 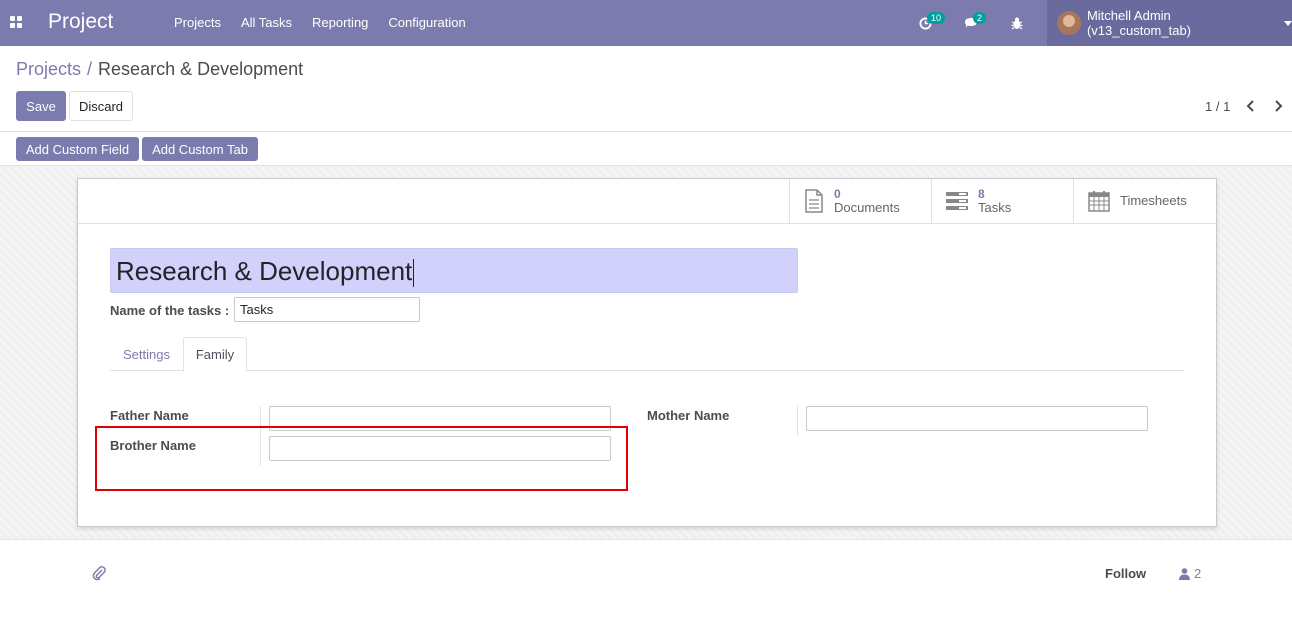 What do you see at coordinates (101, 106) in the screenshot?
I see `discard-button: Discard` at bounding box center [101, 106].